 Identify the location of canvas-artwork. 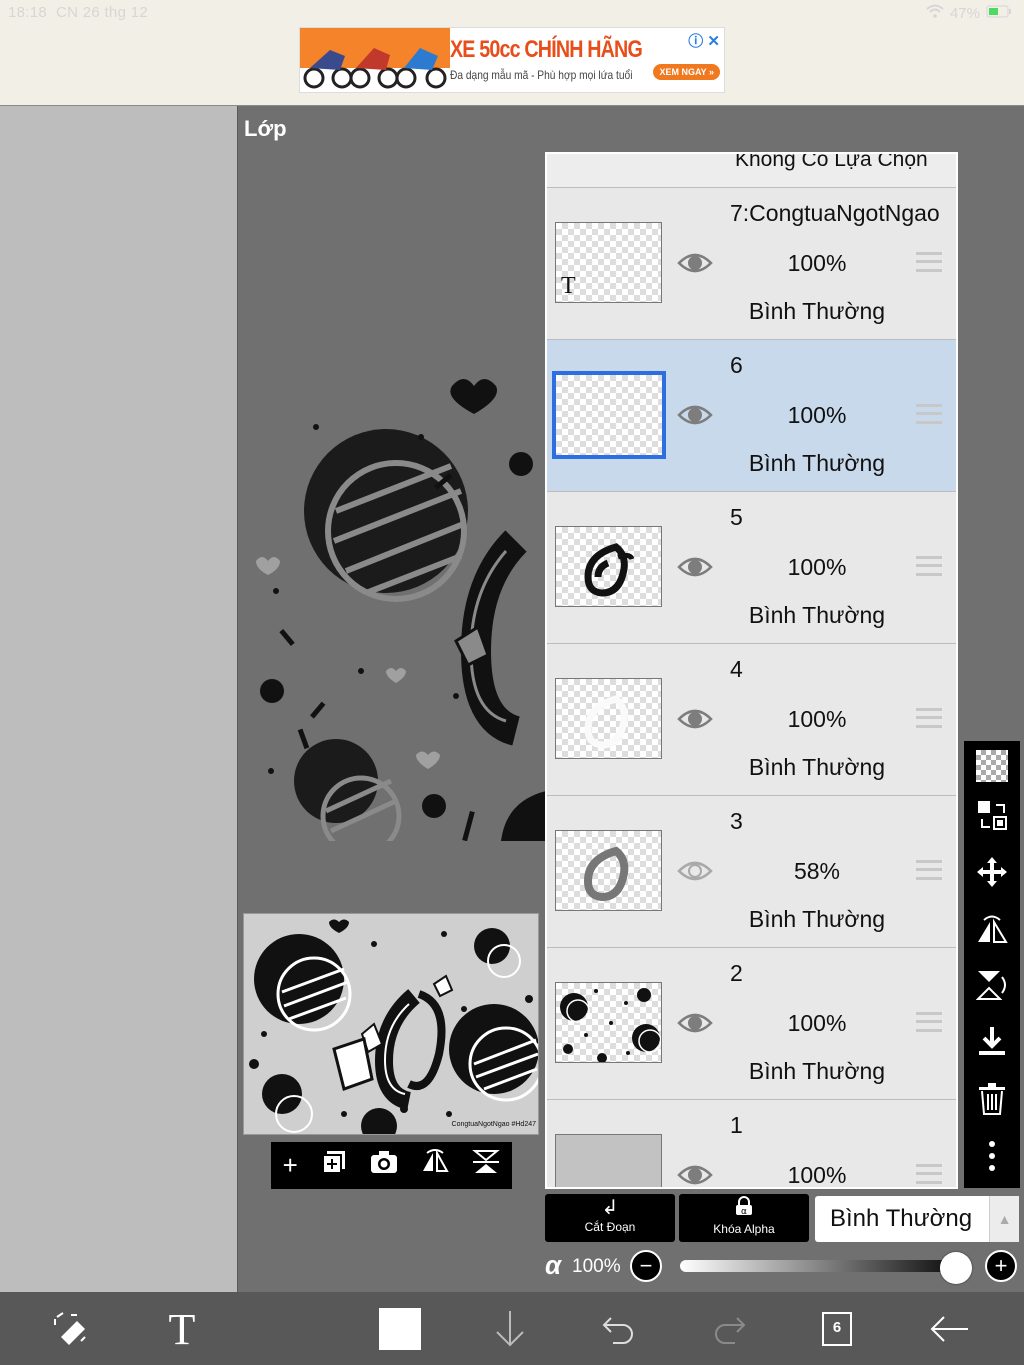
(401, 606).